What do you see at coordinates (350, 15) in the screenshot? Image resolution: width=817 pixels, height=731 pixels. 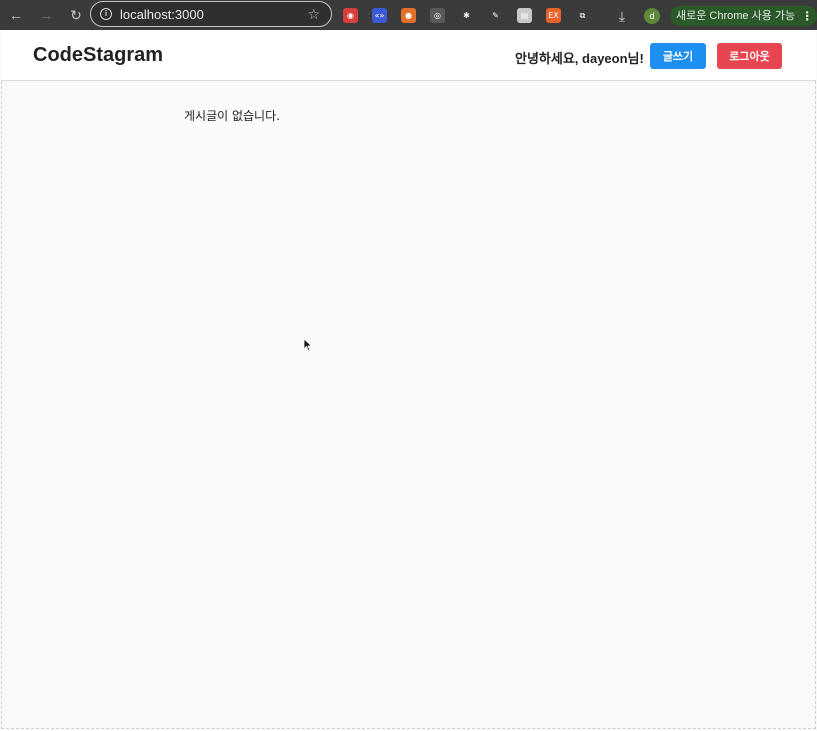 I see `red-ext-icon: ◉` at bounding box center [350, 15].